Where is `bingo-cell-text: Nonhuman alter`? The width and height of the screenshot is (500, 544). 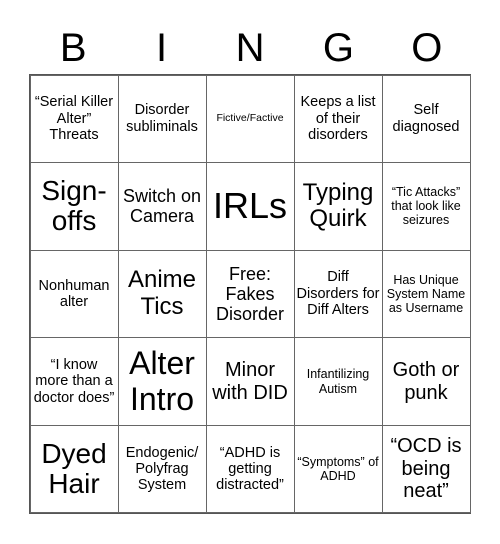 bingo-cell-text: Nonhuman alter is located at coordinates (74, 293).